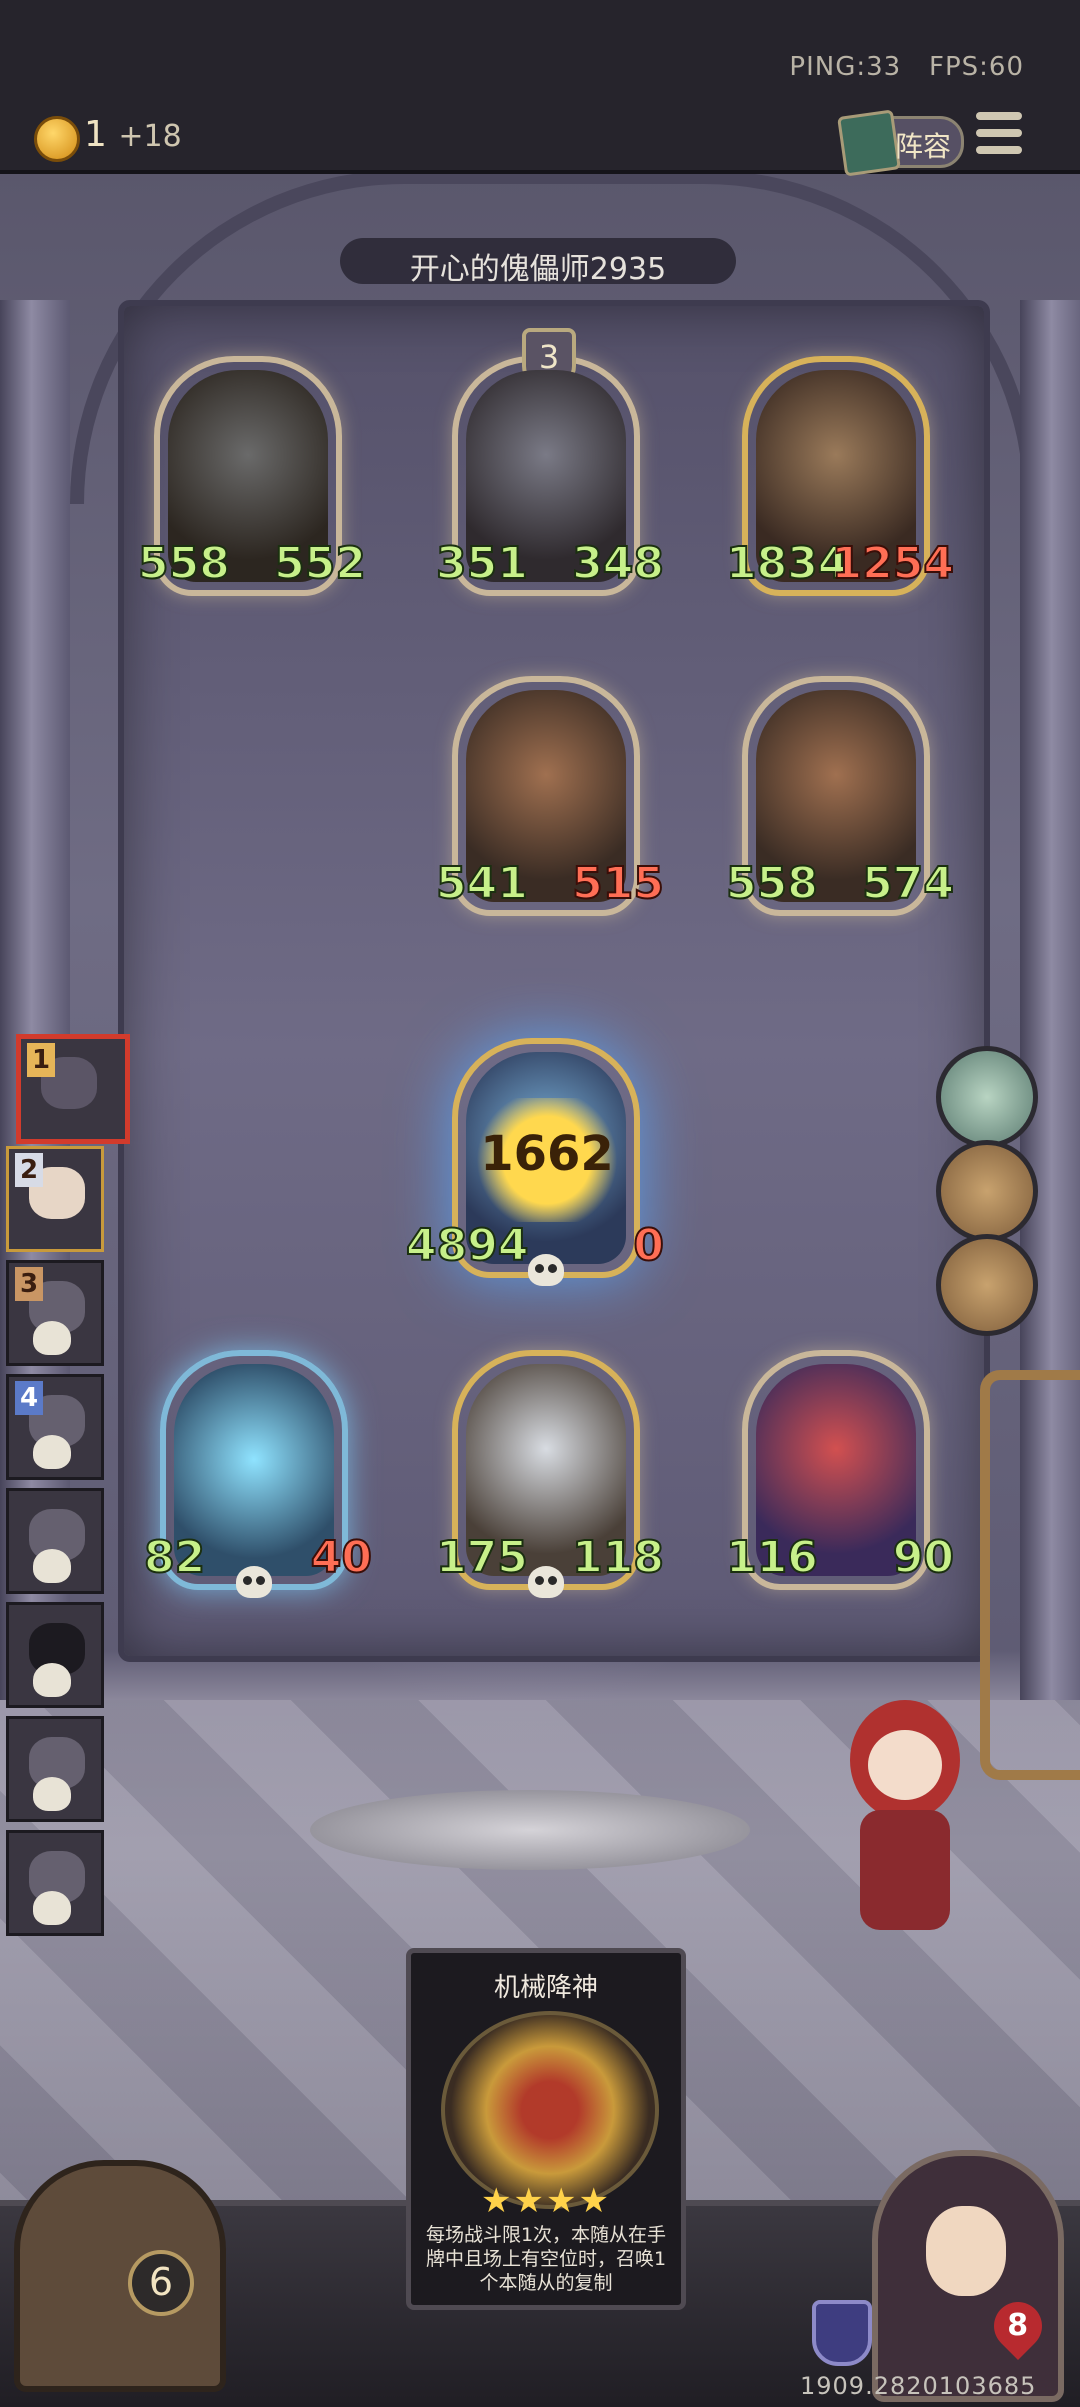 The image size is (1080, 2407). Describe the element at coordinates (550, 1474) in the screenshot. I see `player-minion-2: 175 118` at that location.